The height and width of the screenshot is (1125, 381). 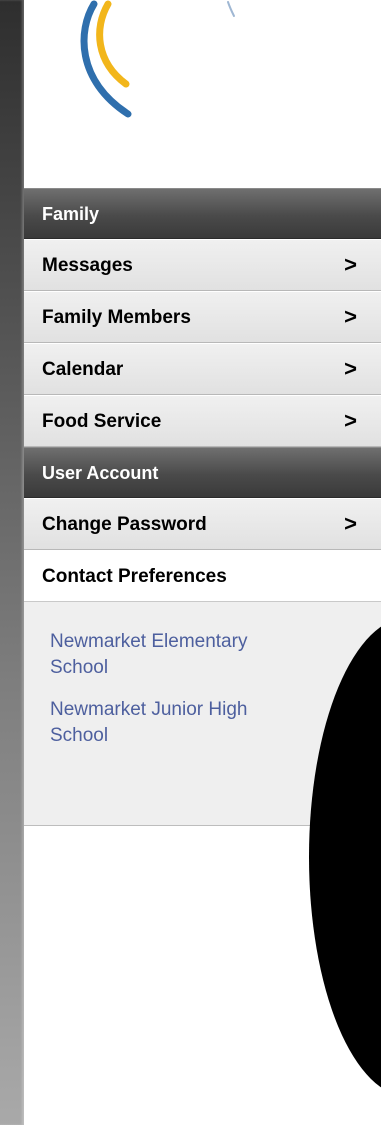 I want to click on menu-item-label: Messages, so click(x=87, y=265).